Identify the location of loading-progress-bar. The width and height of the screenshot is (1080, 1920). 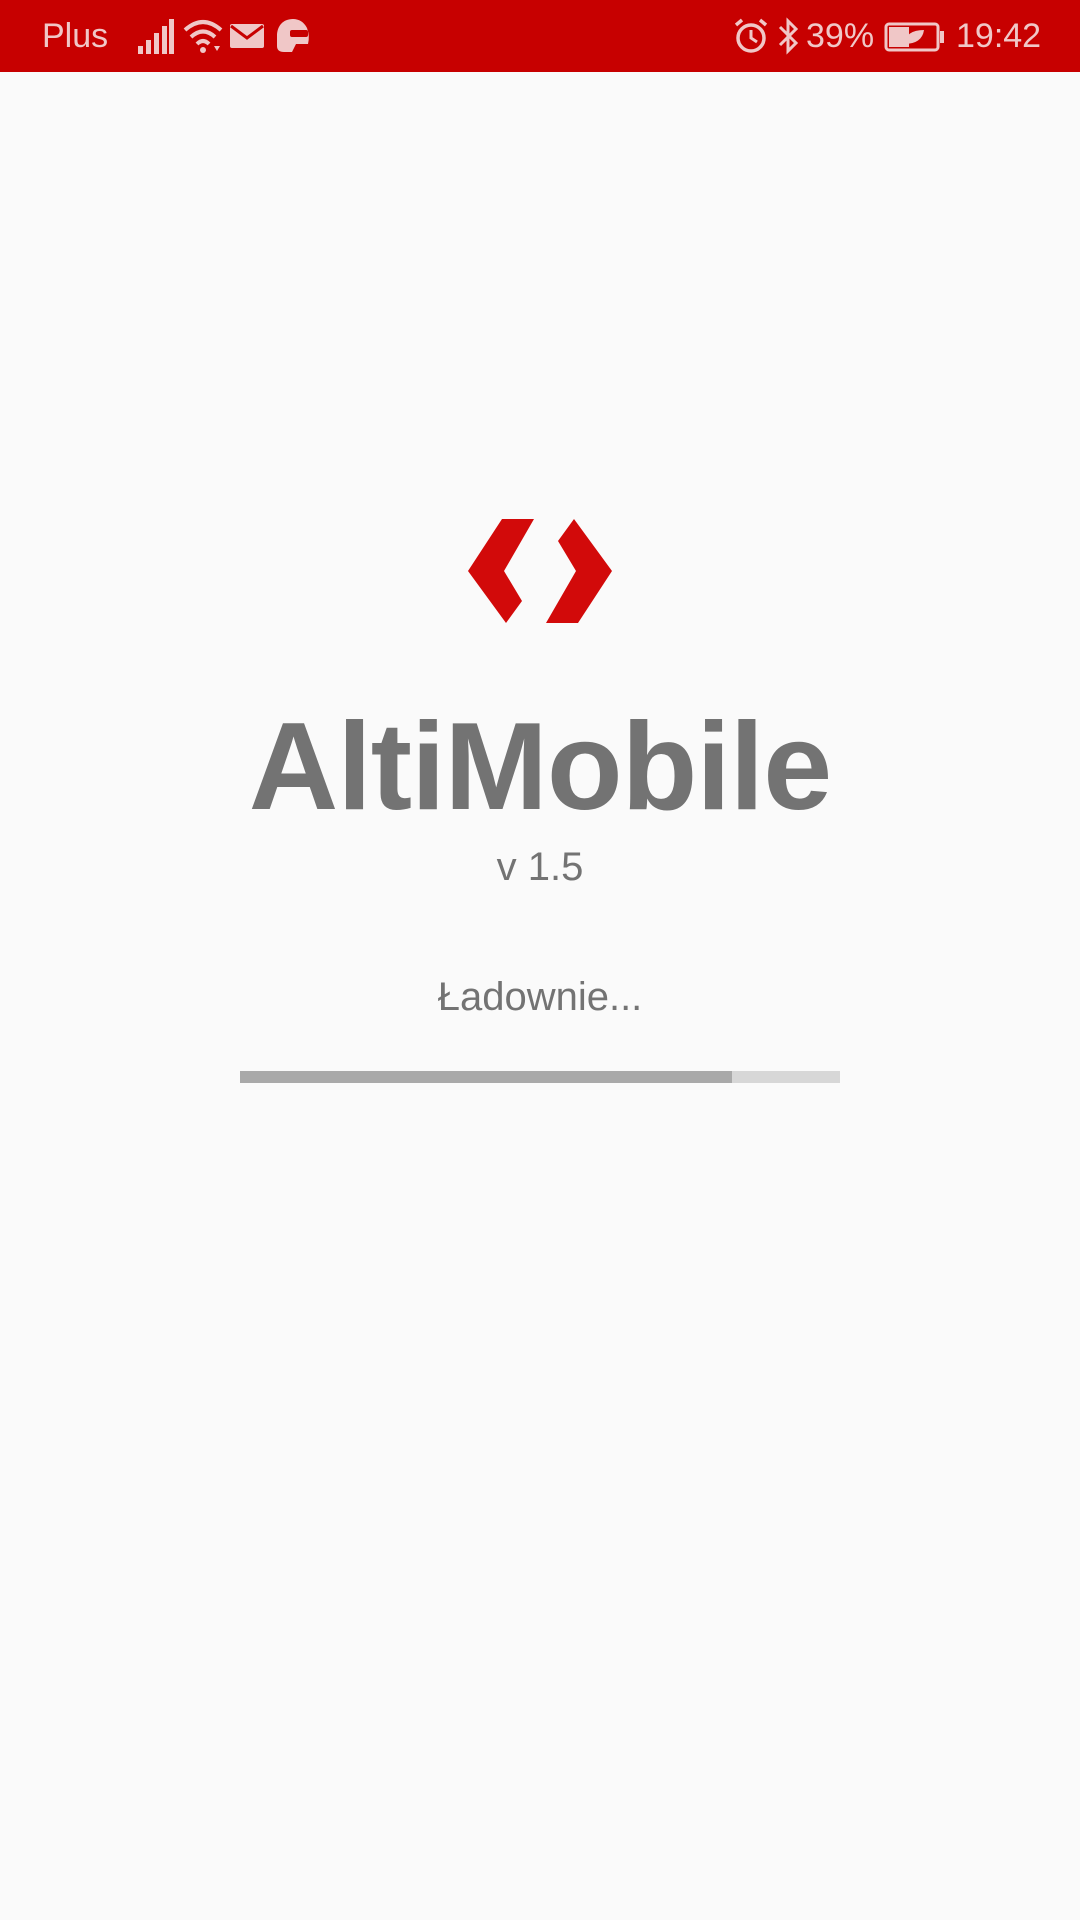
(540, 1077).